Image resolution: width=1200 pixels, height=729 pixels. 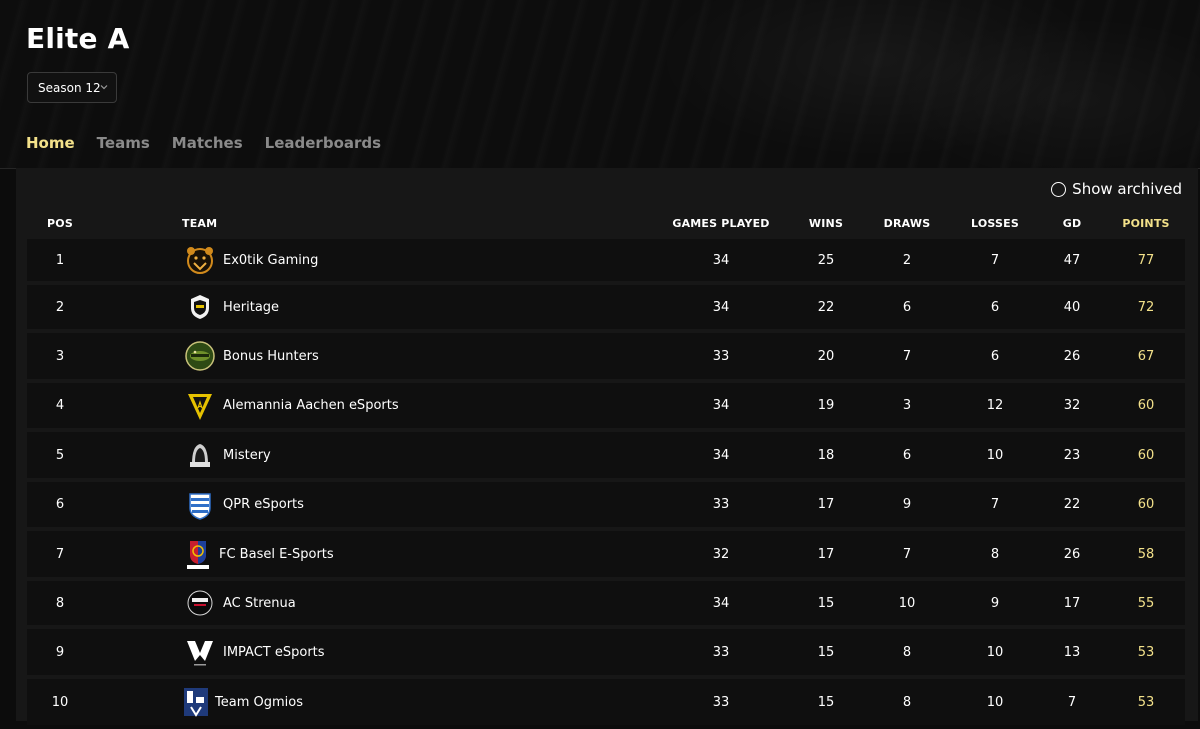 I want to click on draws-cell: 6, so click(x=907, y=307).